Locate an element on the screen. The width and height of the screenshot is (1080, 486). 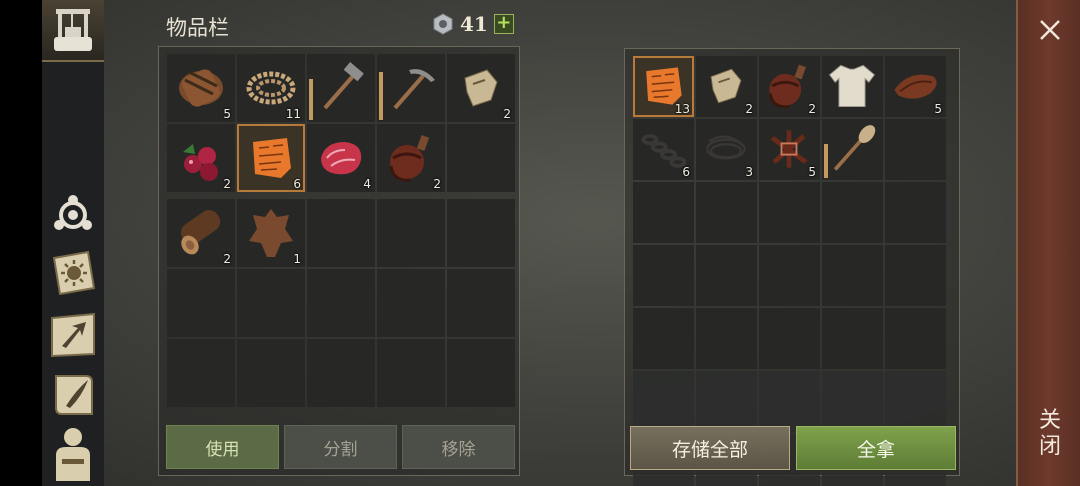
log-icon is located at coordinates (201, 232).